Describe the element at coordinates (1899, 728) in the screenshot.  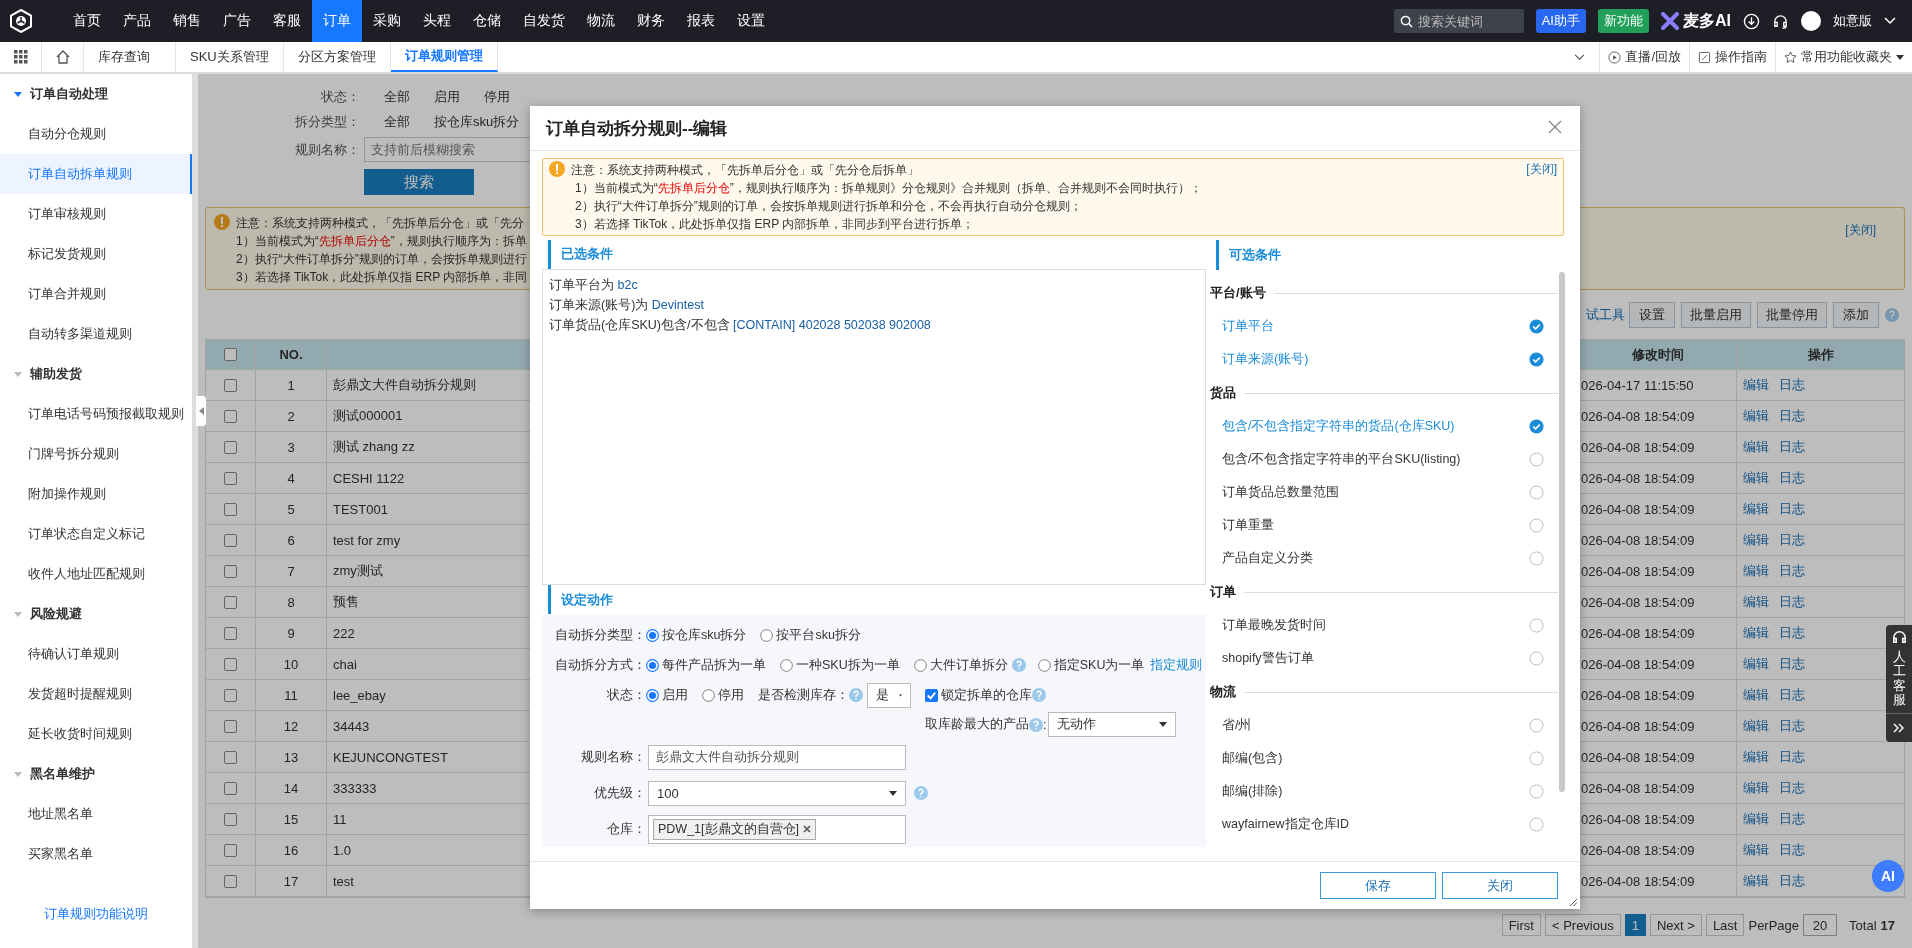
I see `double-chevron-icon` at that location.